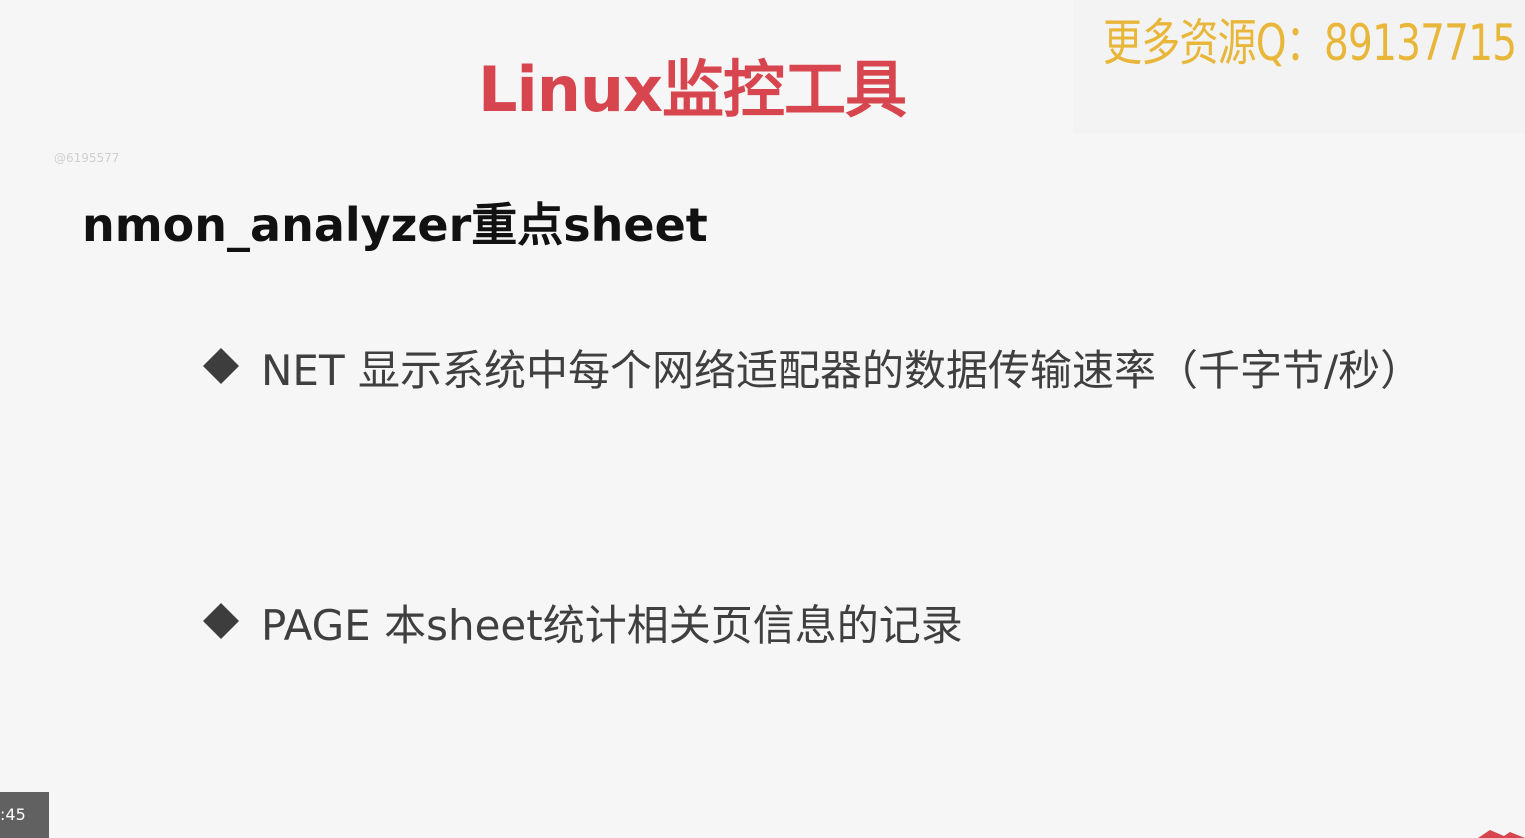  What do you see at coordinates (1501, 834) in the screenshot?
I see `corner-mark-icon` at bounding box center [1501, 834].